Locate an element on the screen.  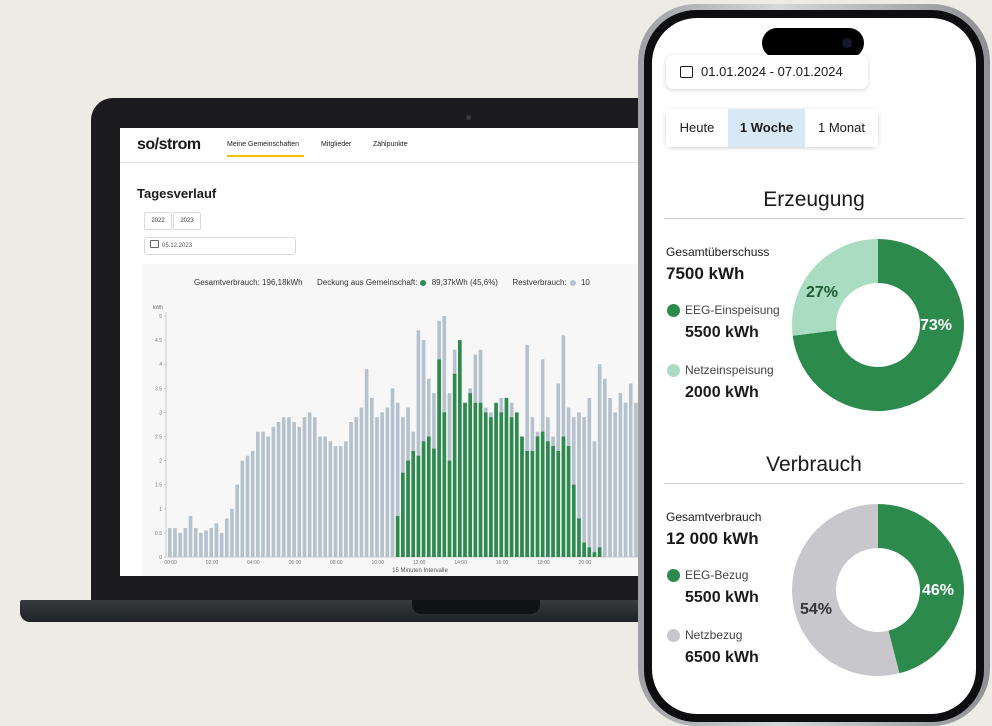
donut-label-73: 73% is located at coordinates (936, 325).